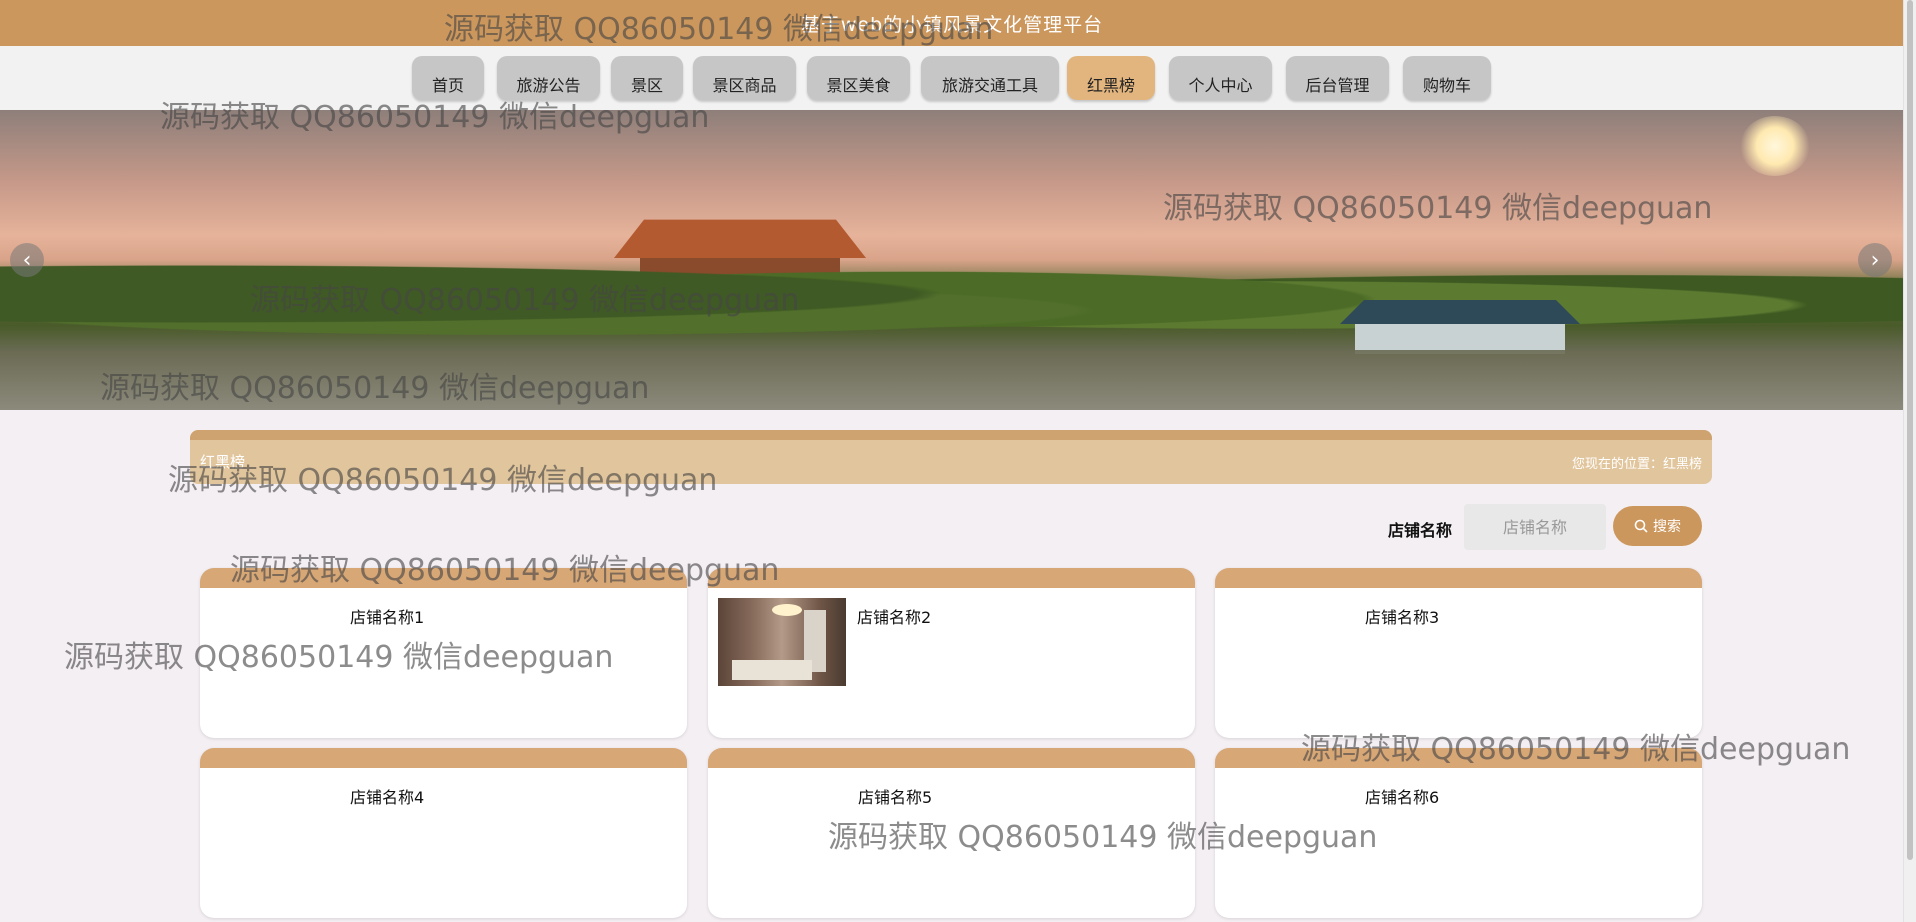 The height and width of the screenshot is (922, 1916). What do you see at coordinates (548, 78) in the screenshot?
I see `nav-item-announcements: 旅游公告` at bounding box center [548, 78].